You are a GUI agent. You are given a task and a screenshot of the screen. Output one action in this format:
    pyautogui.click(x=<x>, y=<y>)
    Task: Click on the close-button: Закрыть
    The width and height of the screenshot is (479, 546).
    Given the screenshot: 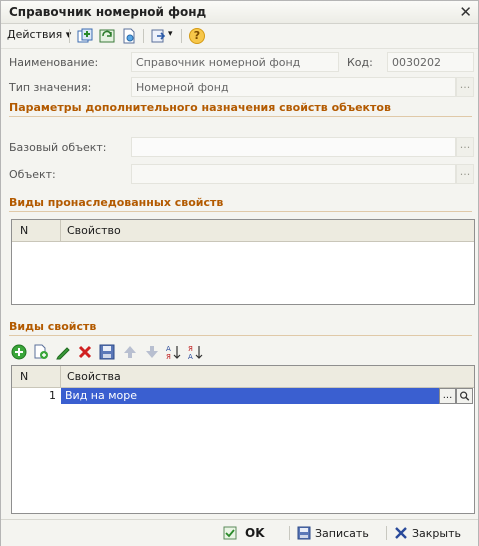 What is the action you would take?
    pyautogui.click(x=427, y=533)
    